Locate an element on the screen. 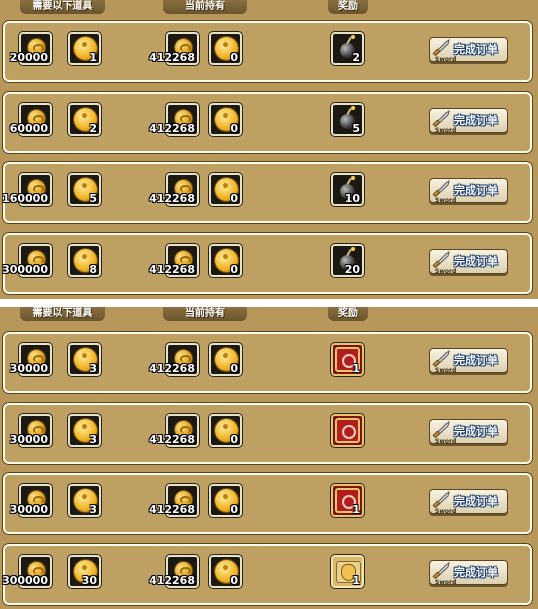  order-row: 300000 8 412268 0 20 完成订单 Sword is located at coordinates (267, 263).